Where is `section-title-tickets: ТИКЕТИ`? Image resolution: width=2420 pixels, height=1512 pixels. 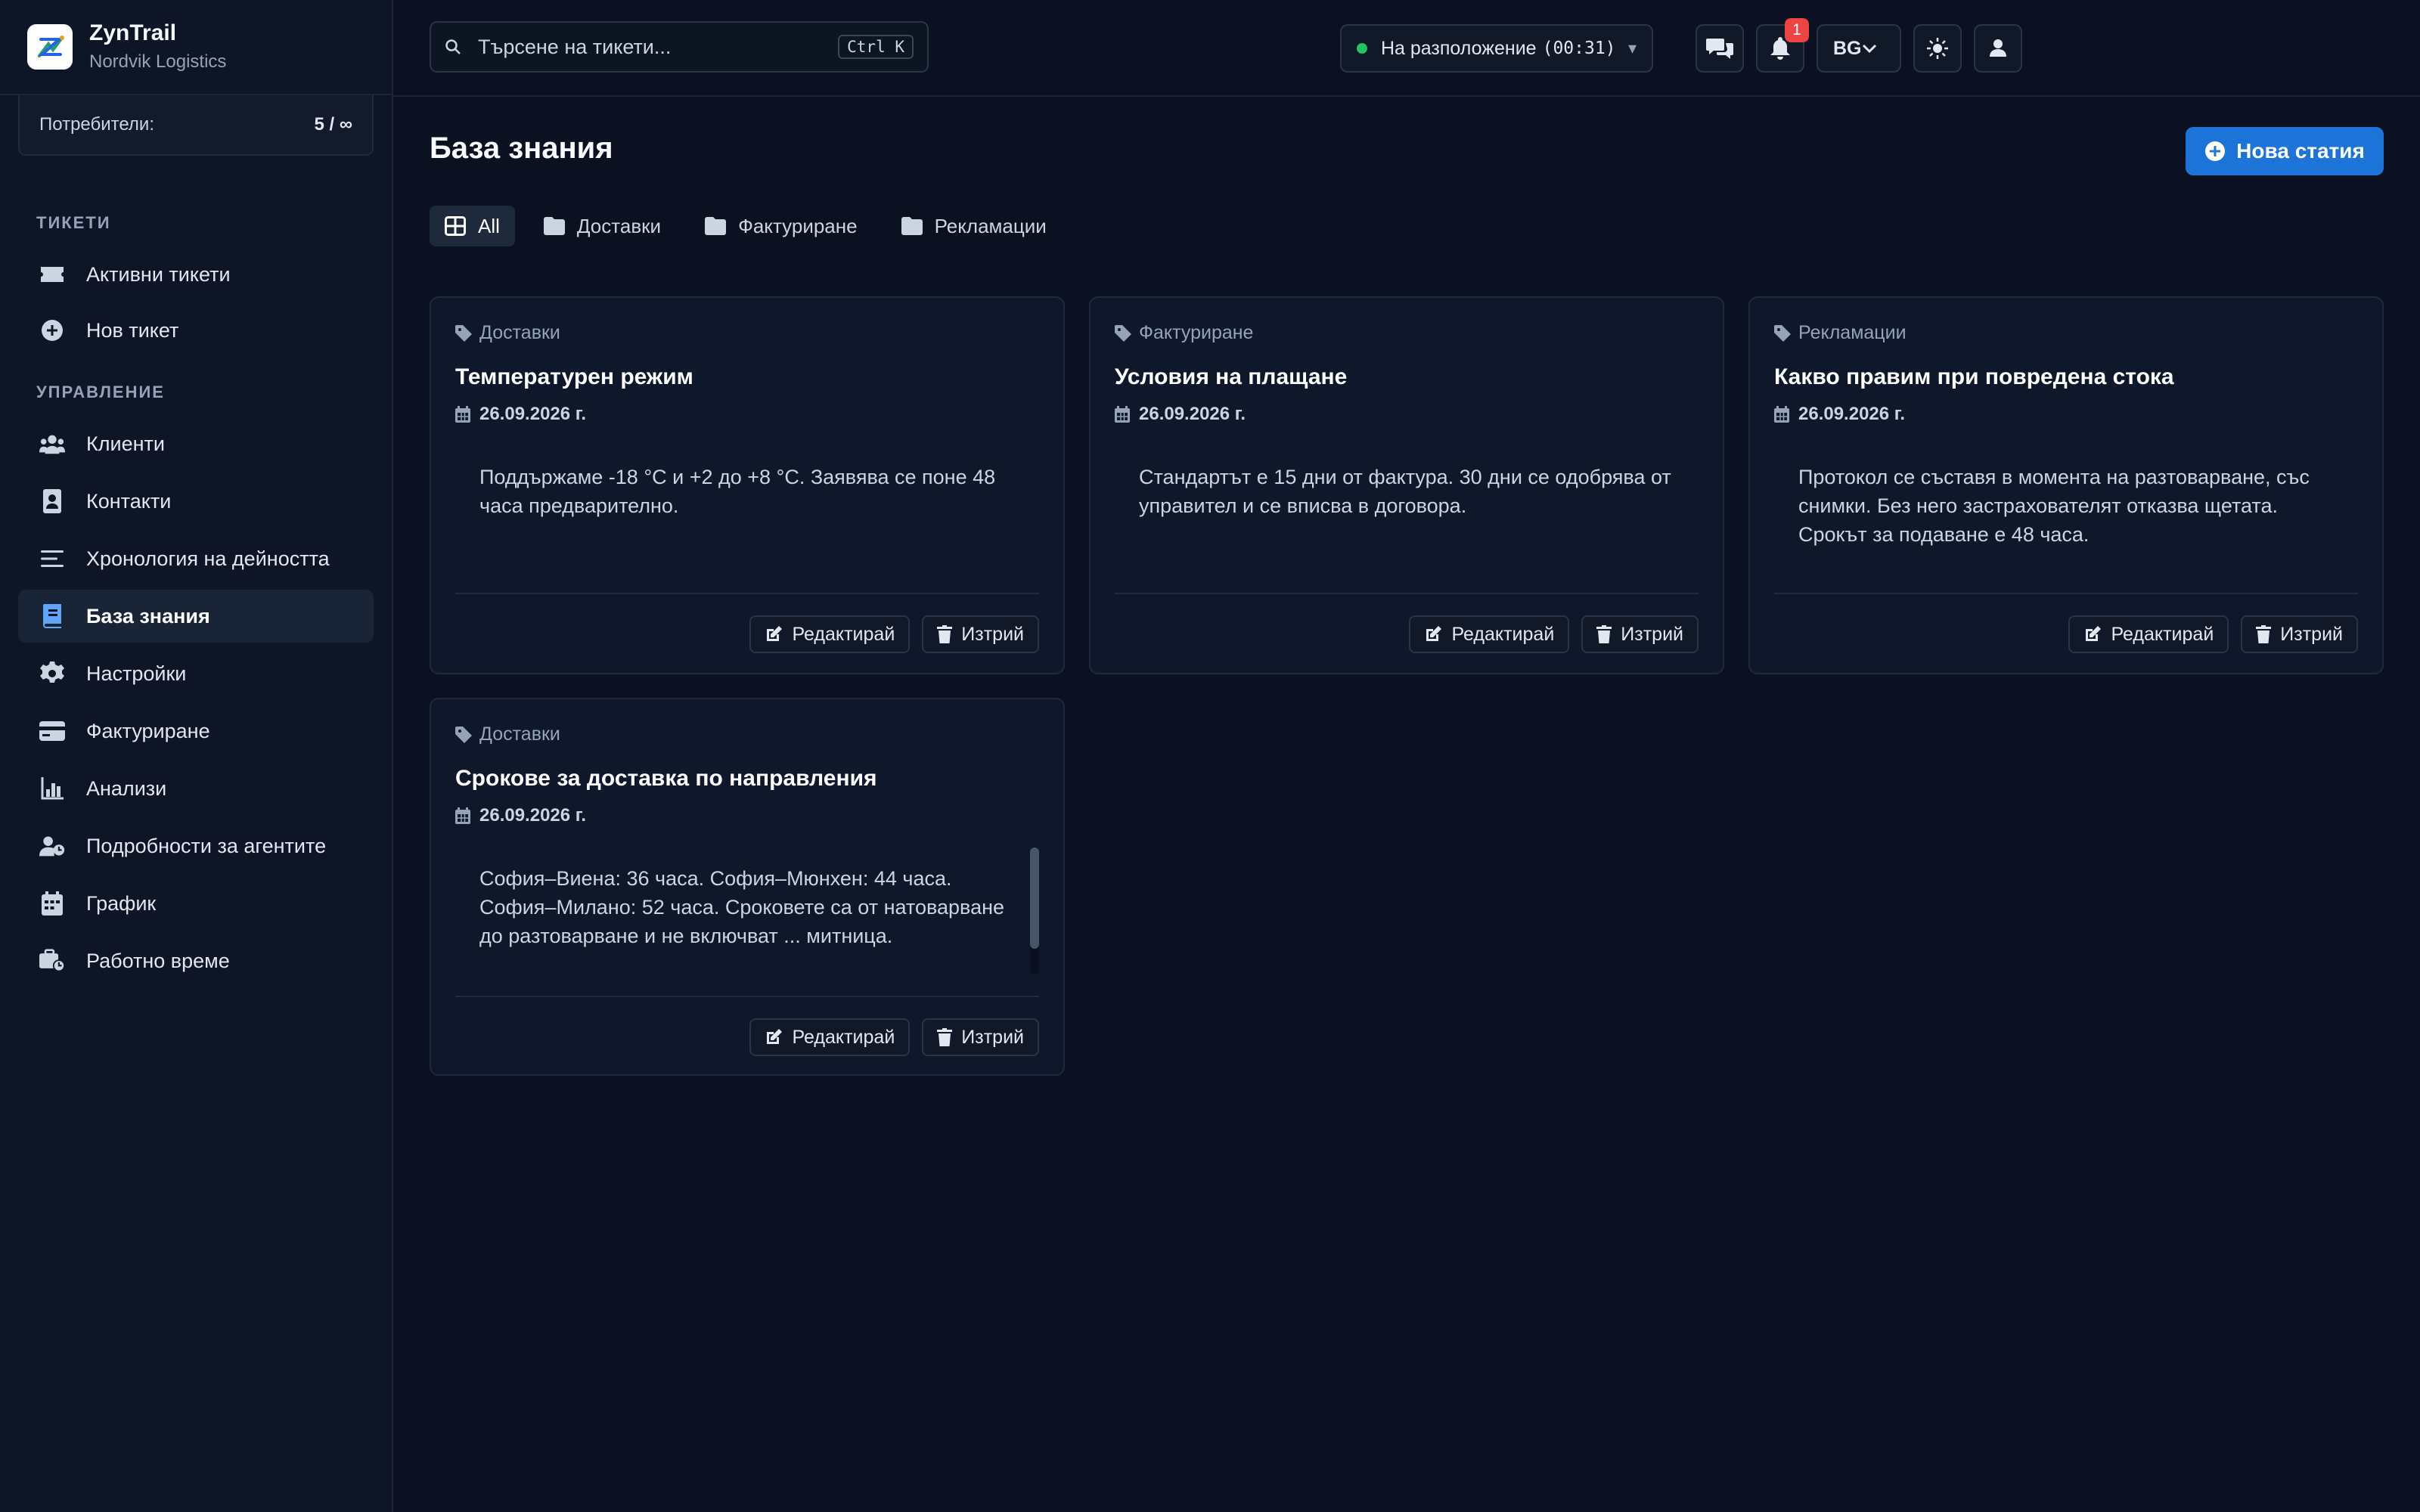
section-title-tickets: ТИКЕТИ is located at coordinates (73, 222).